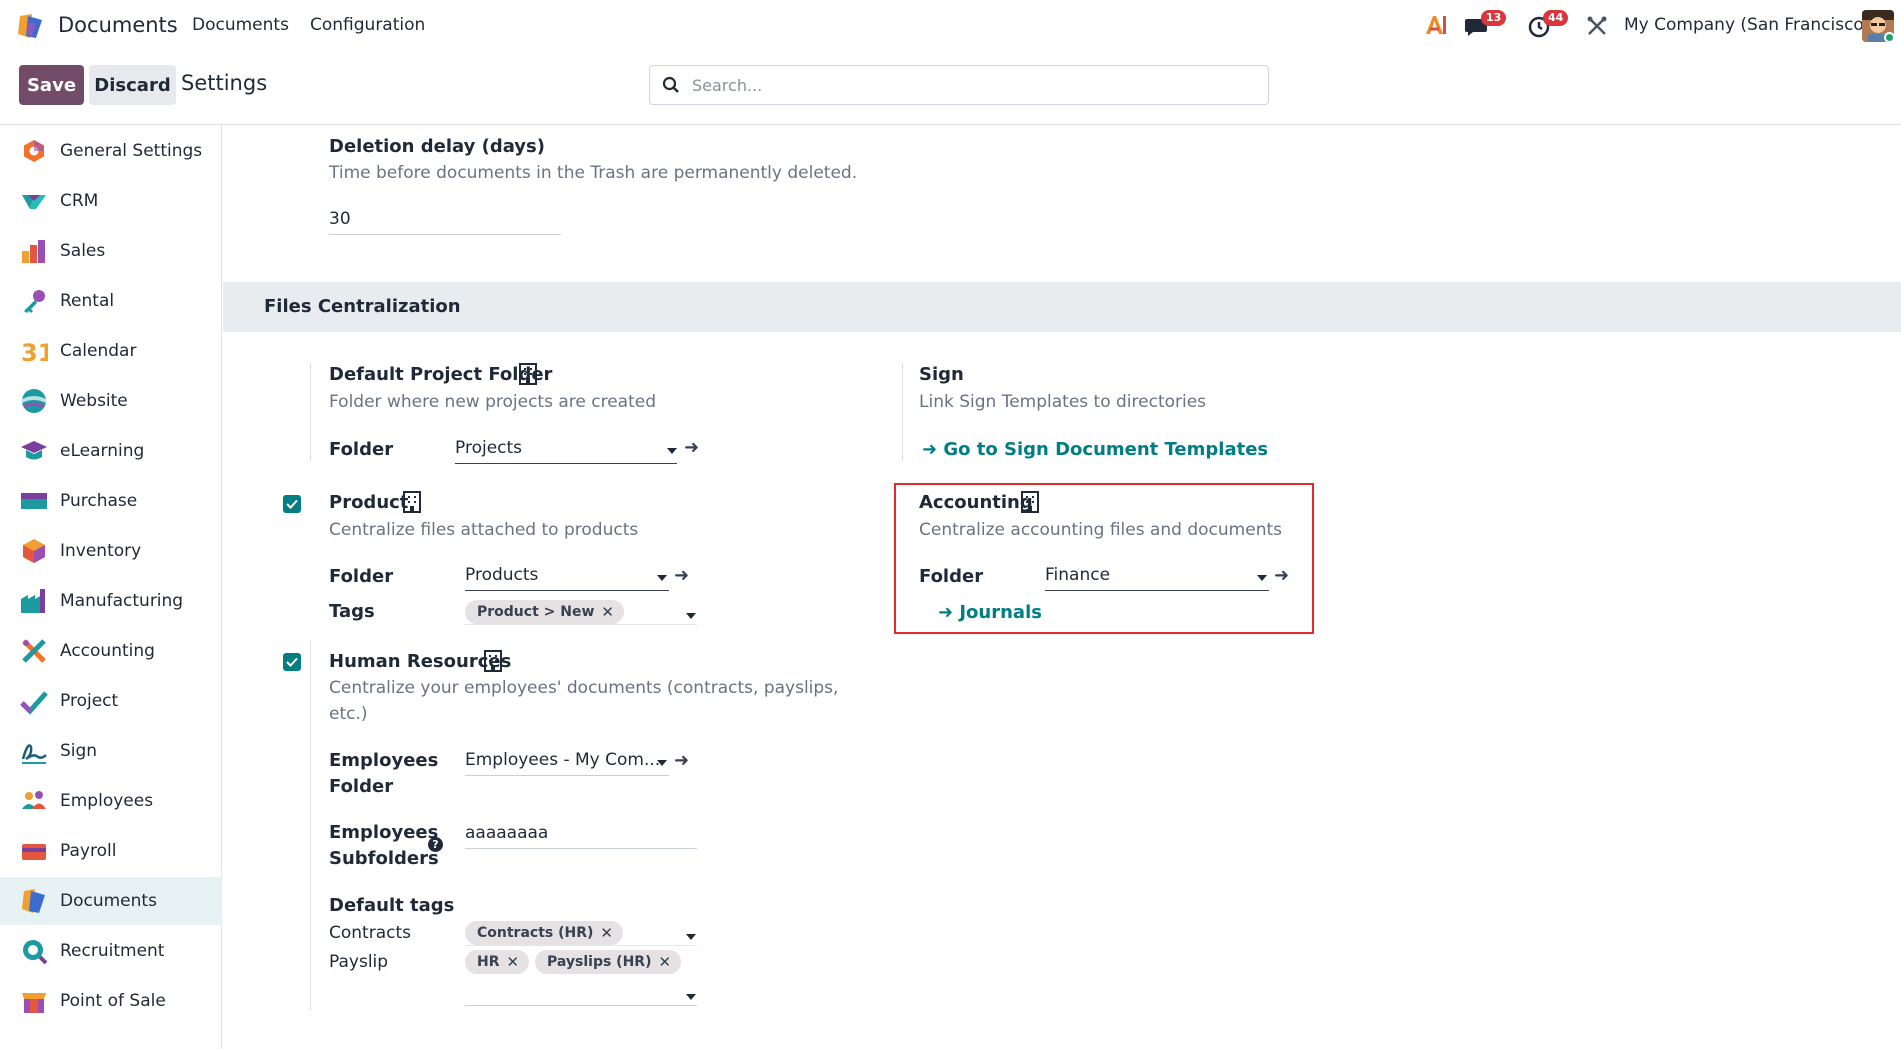  Describe the element at coordinates (132, 85) in the screenshot. I see `discard-button: Discard` at that location.